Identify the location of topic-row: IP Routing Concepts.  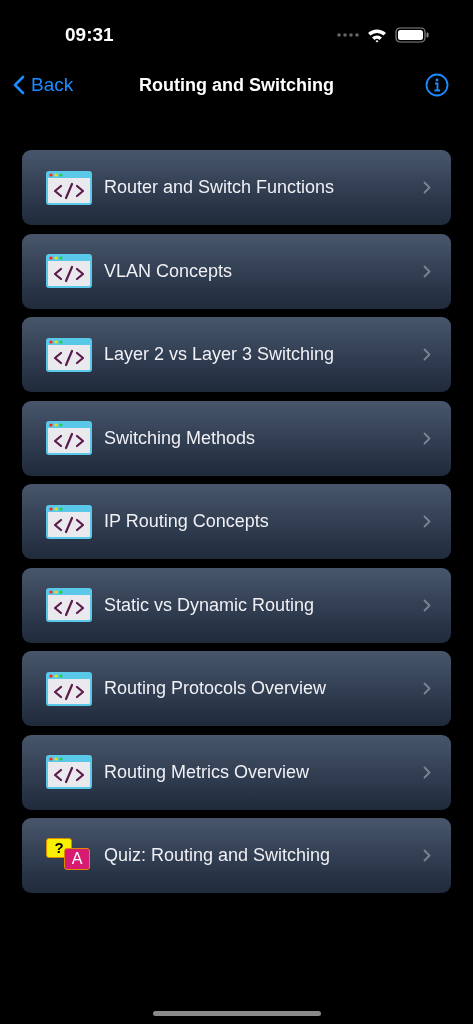
(236, 521).